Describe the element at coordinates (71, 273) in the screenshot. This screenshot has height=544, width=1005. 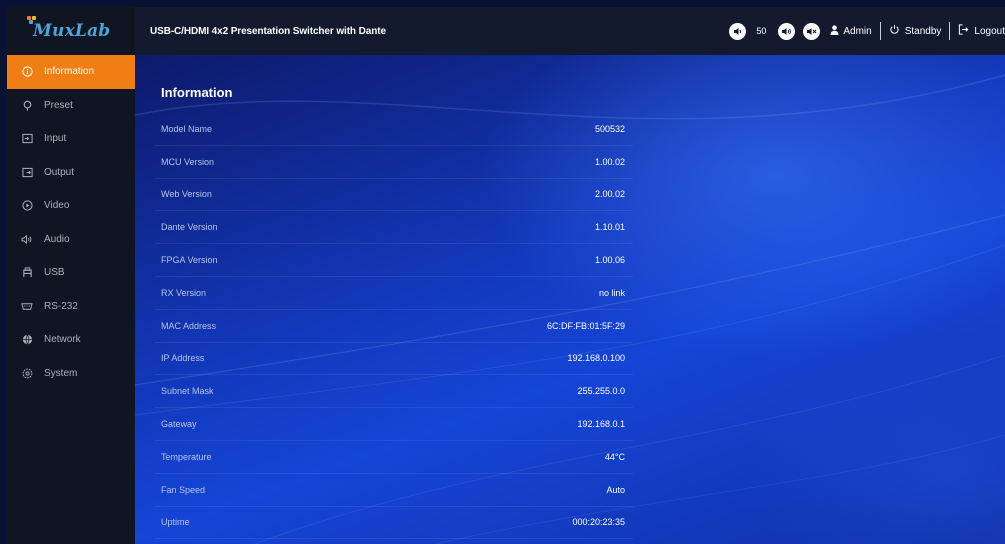
I see `sidebar-item-usb: USB` at that location.